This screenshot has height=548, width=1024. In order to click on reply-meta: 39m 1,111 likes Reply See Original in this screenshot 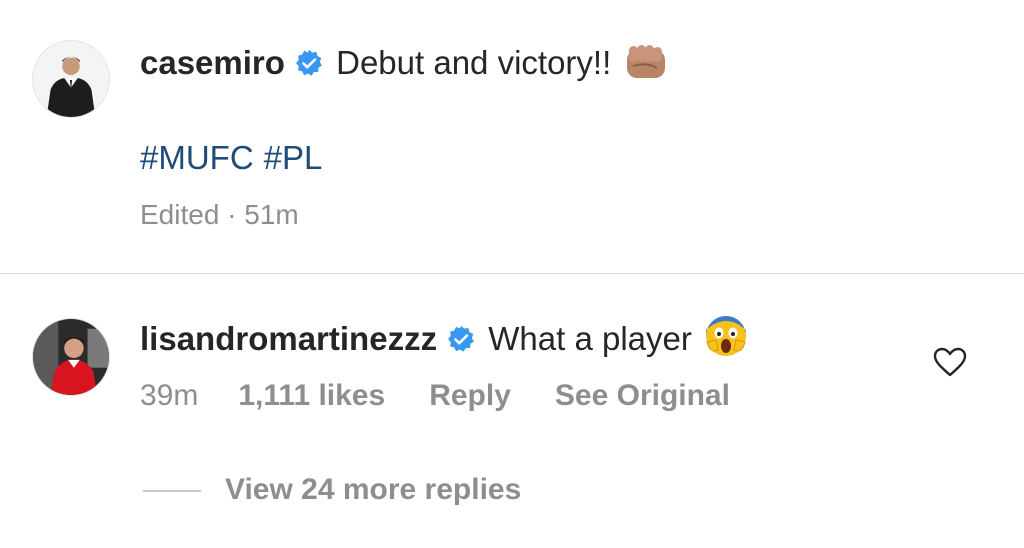, I will do `click(435, 396)`.